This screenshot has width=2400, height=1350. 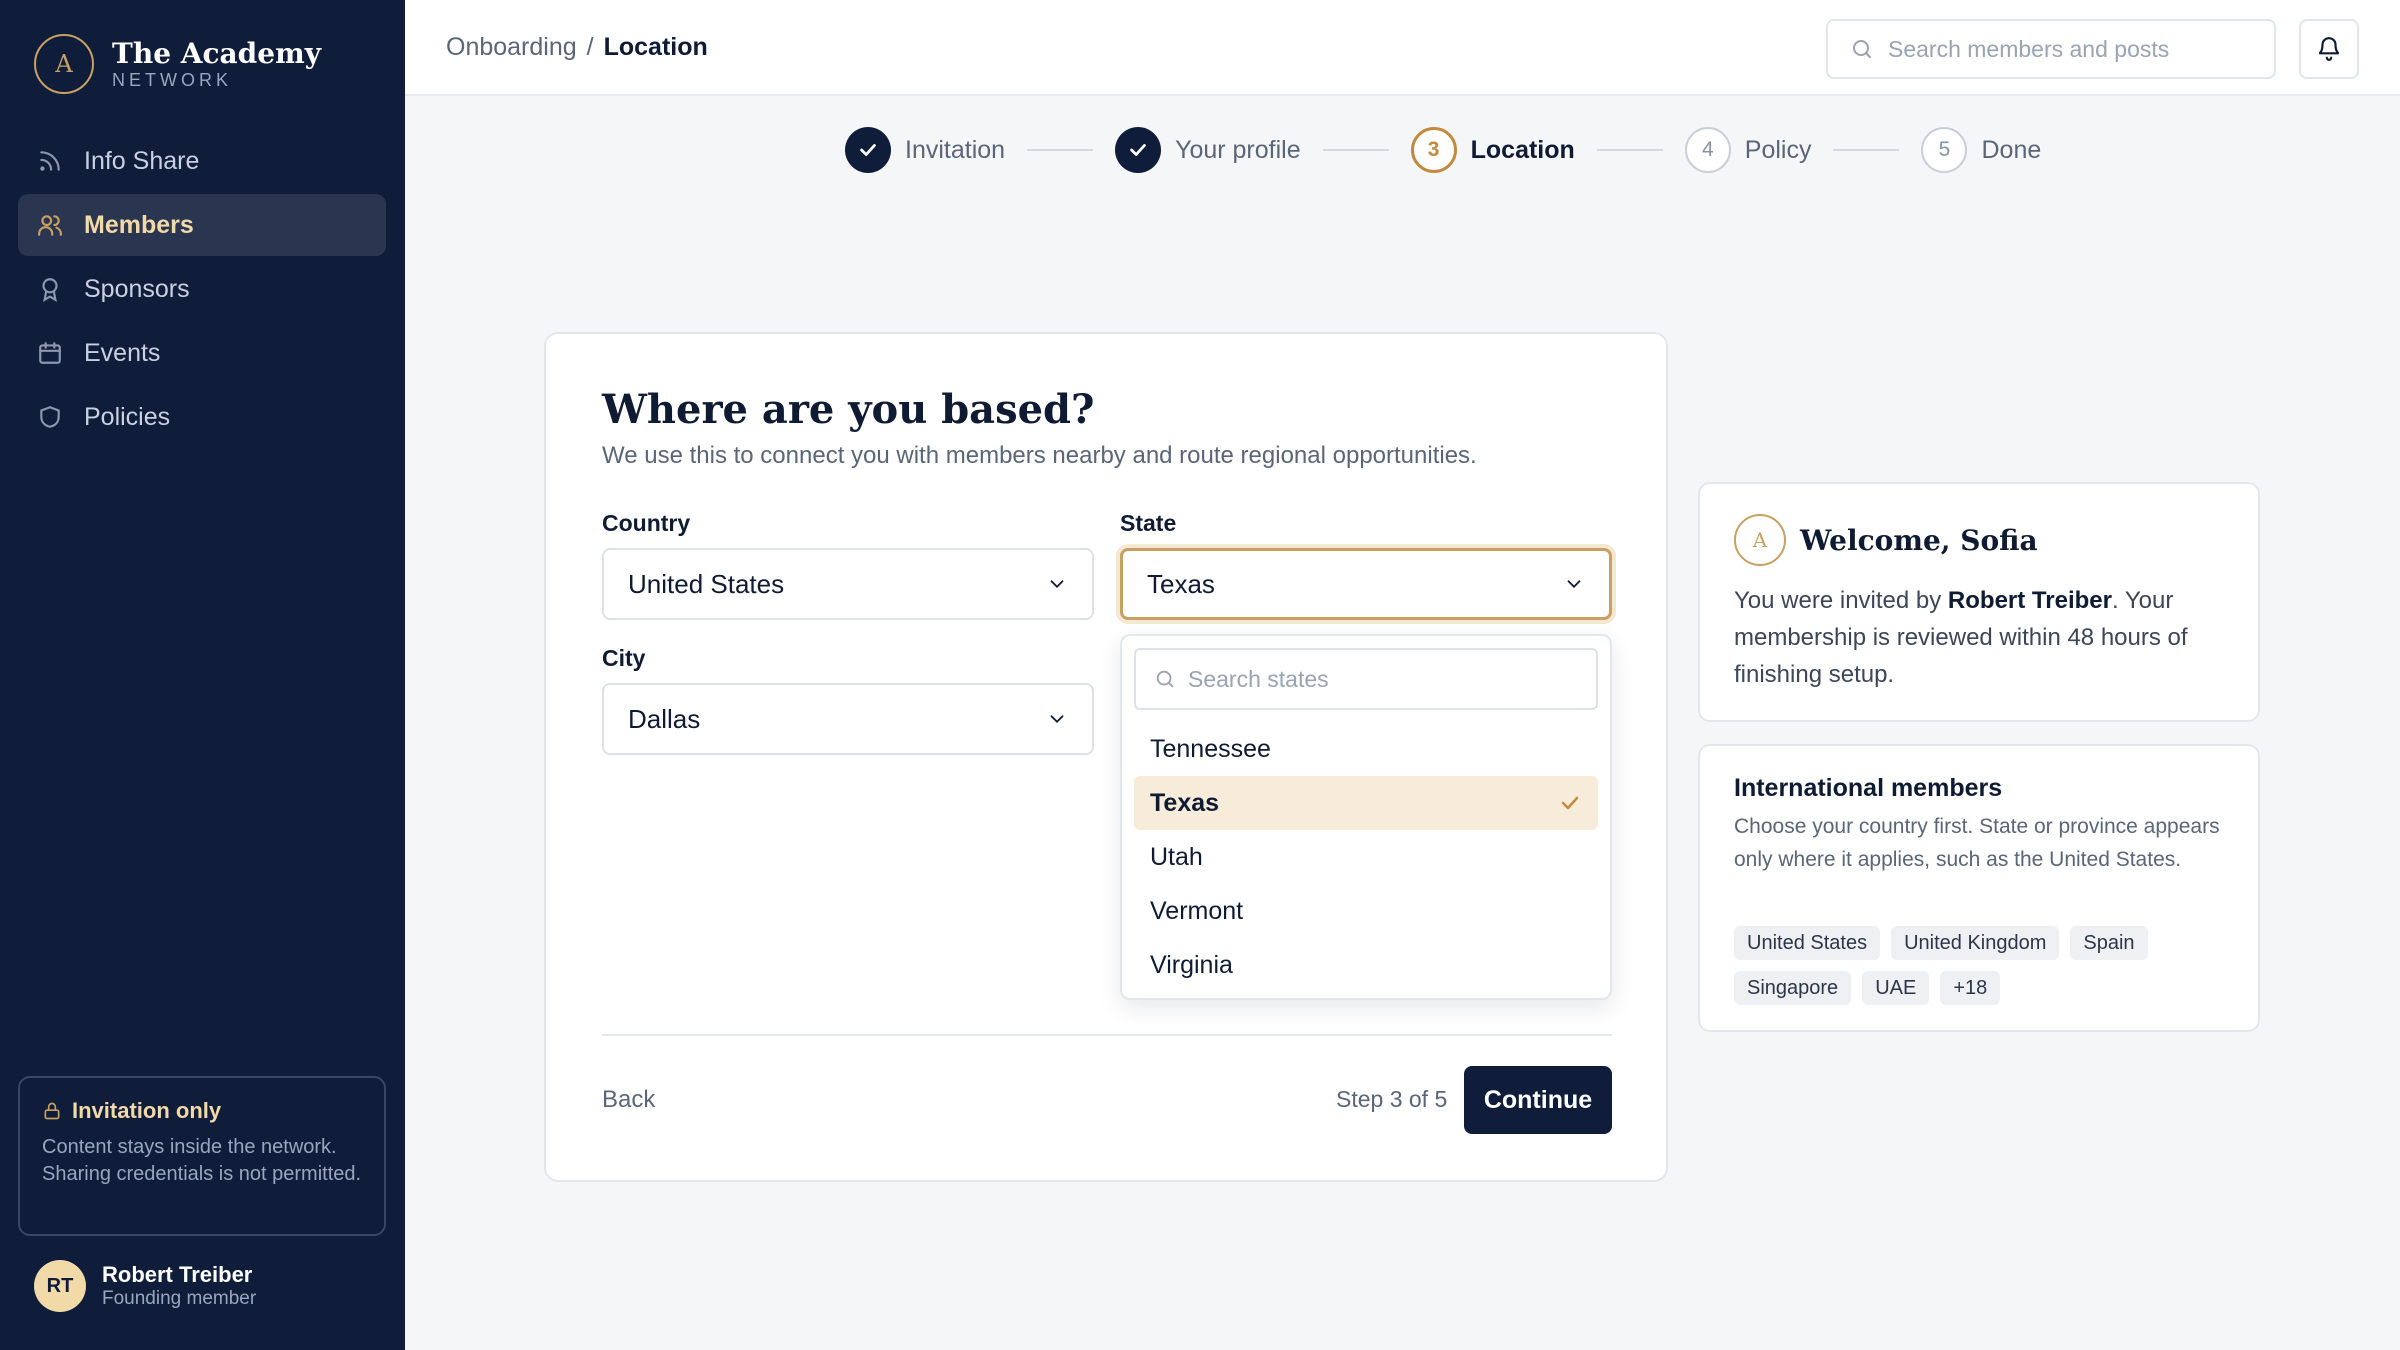 I want to click on lock-icon, so click(x=52, y=1111).